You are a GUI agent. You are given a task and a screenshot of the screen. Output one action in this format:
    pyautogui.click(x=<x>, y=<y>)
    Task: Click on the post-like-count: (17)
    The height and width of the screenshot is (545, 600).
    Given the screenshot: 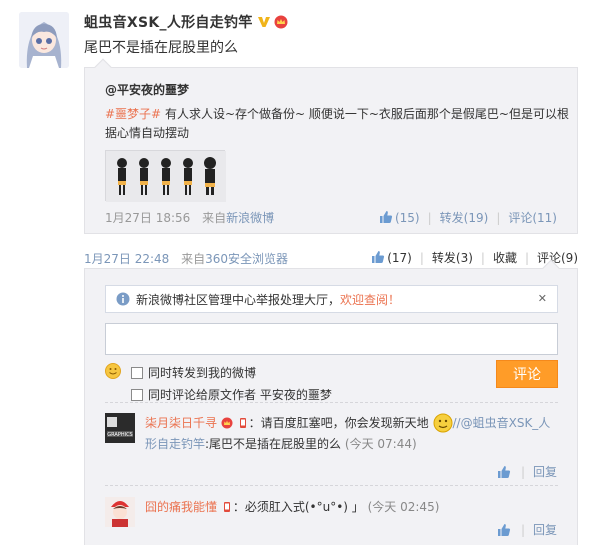 What is the action you would take?
    pyautogui.click(x=399, y=258)
    